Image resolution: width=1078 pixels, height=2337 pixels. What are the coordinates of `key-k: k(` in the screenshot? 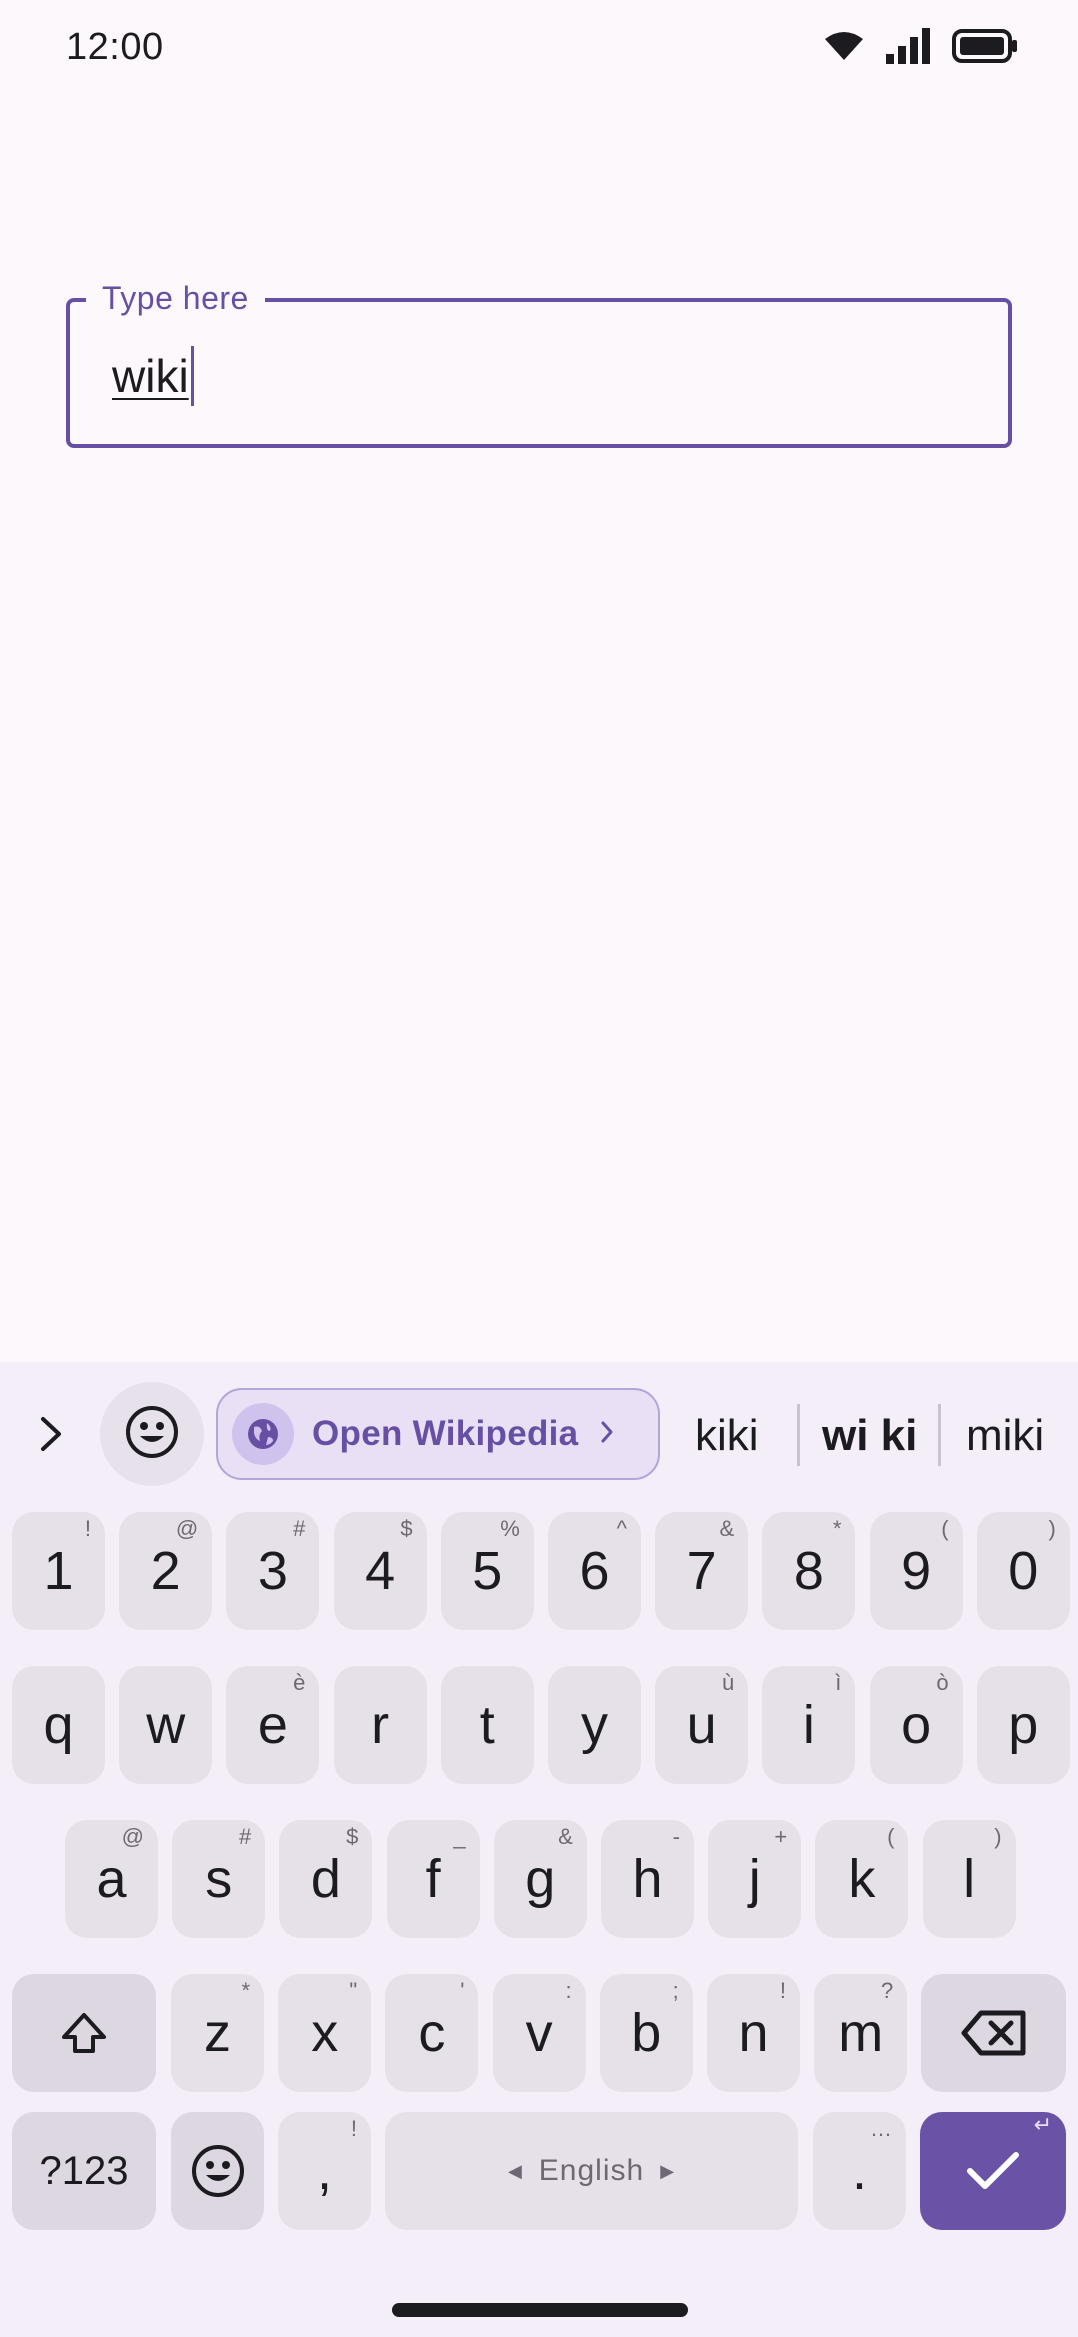 It's located at (862, 1879).